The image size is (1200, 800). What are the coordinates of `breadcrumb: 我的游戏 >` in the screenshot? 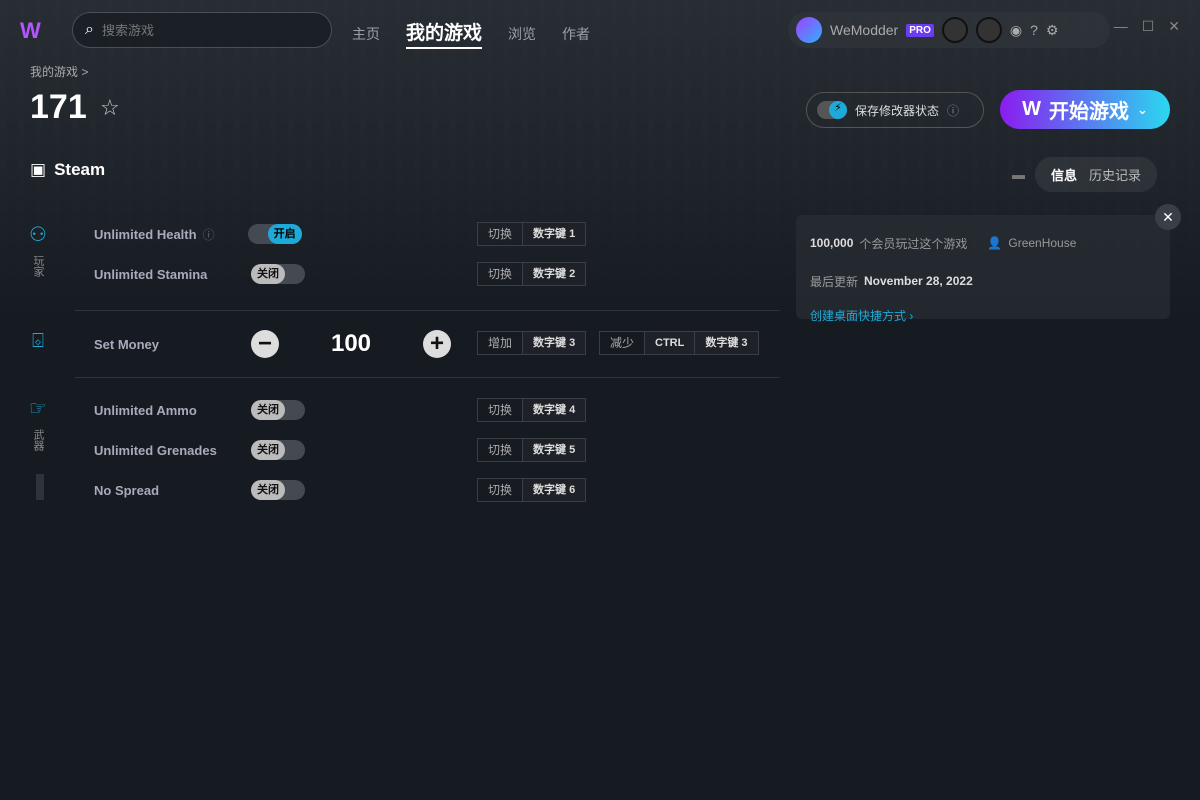 It's located at (59, 71).